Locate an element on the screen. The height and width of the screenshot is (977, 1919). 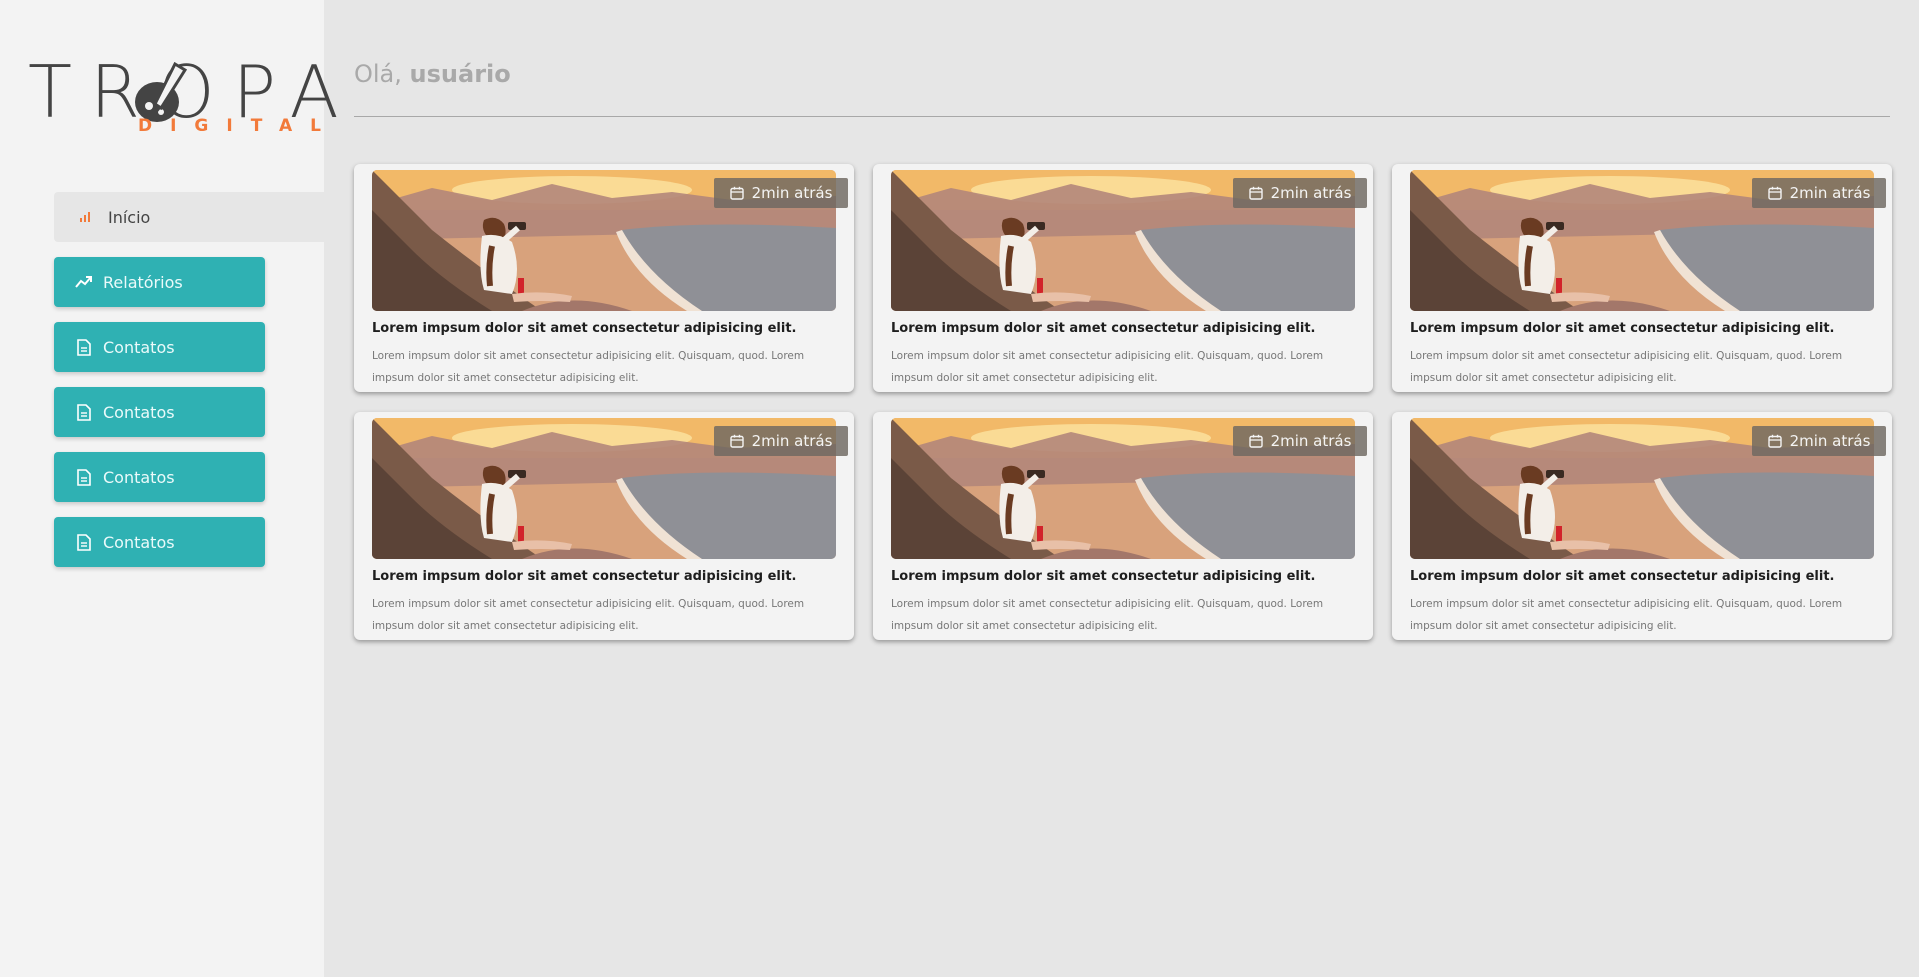
trending-up-icon is located at coordinates (84, 282).